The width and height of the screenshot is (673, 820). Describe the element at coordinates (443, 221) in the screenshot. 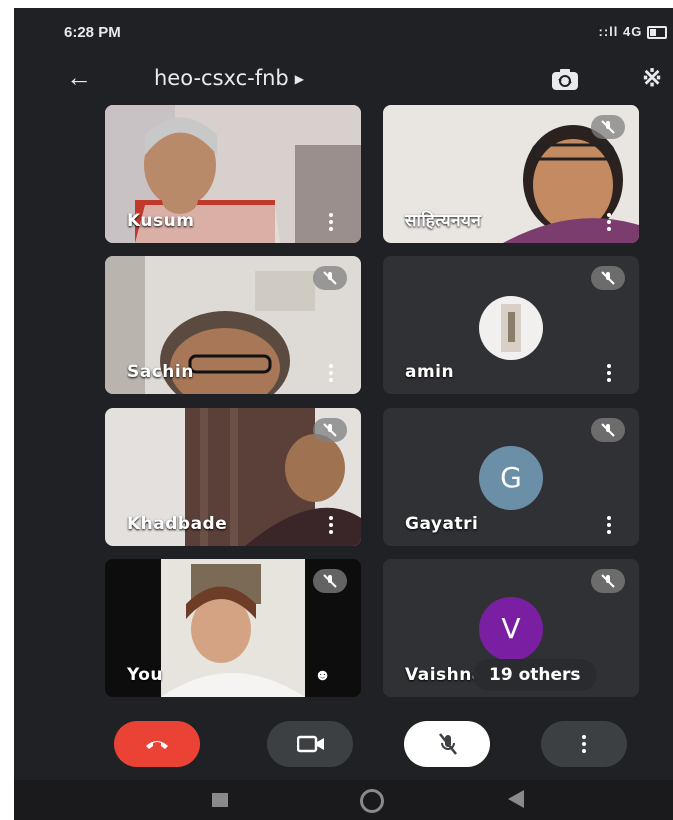

I see `participant-name: साहित्यनयन` at that location.